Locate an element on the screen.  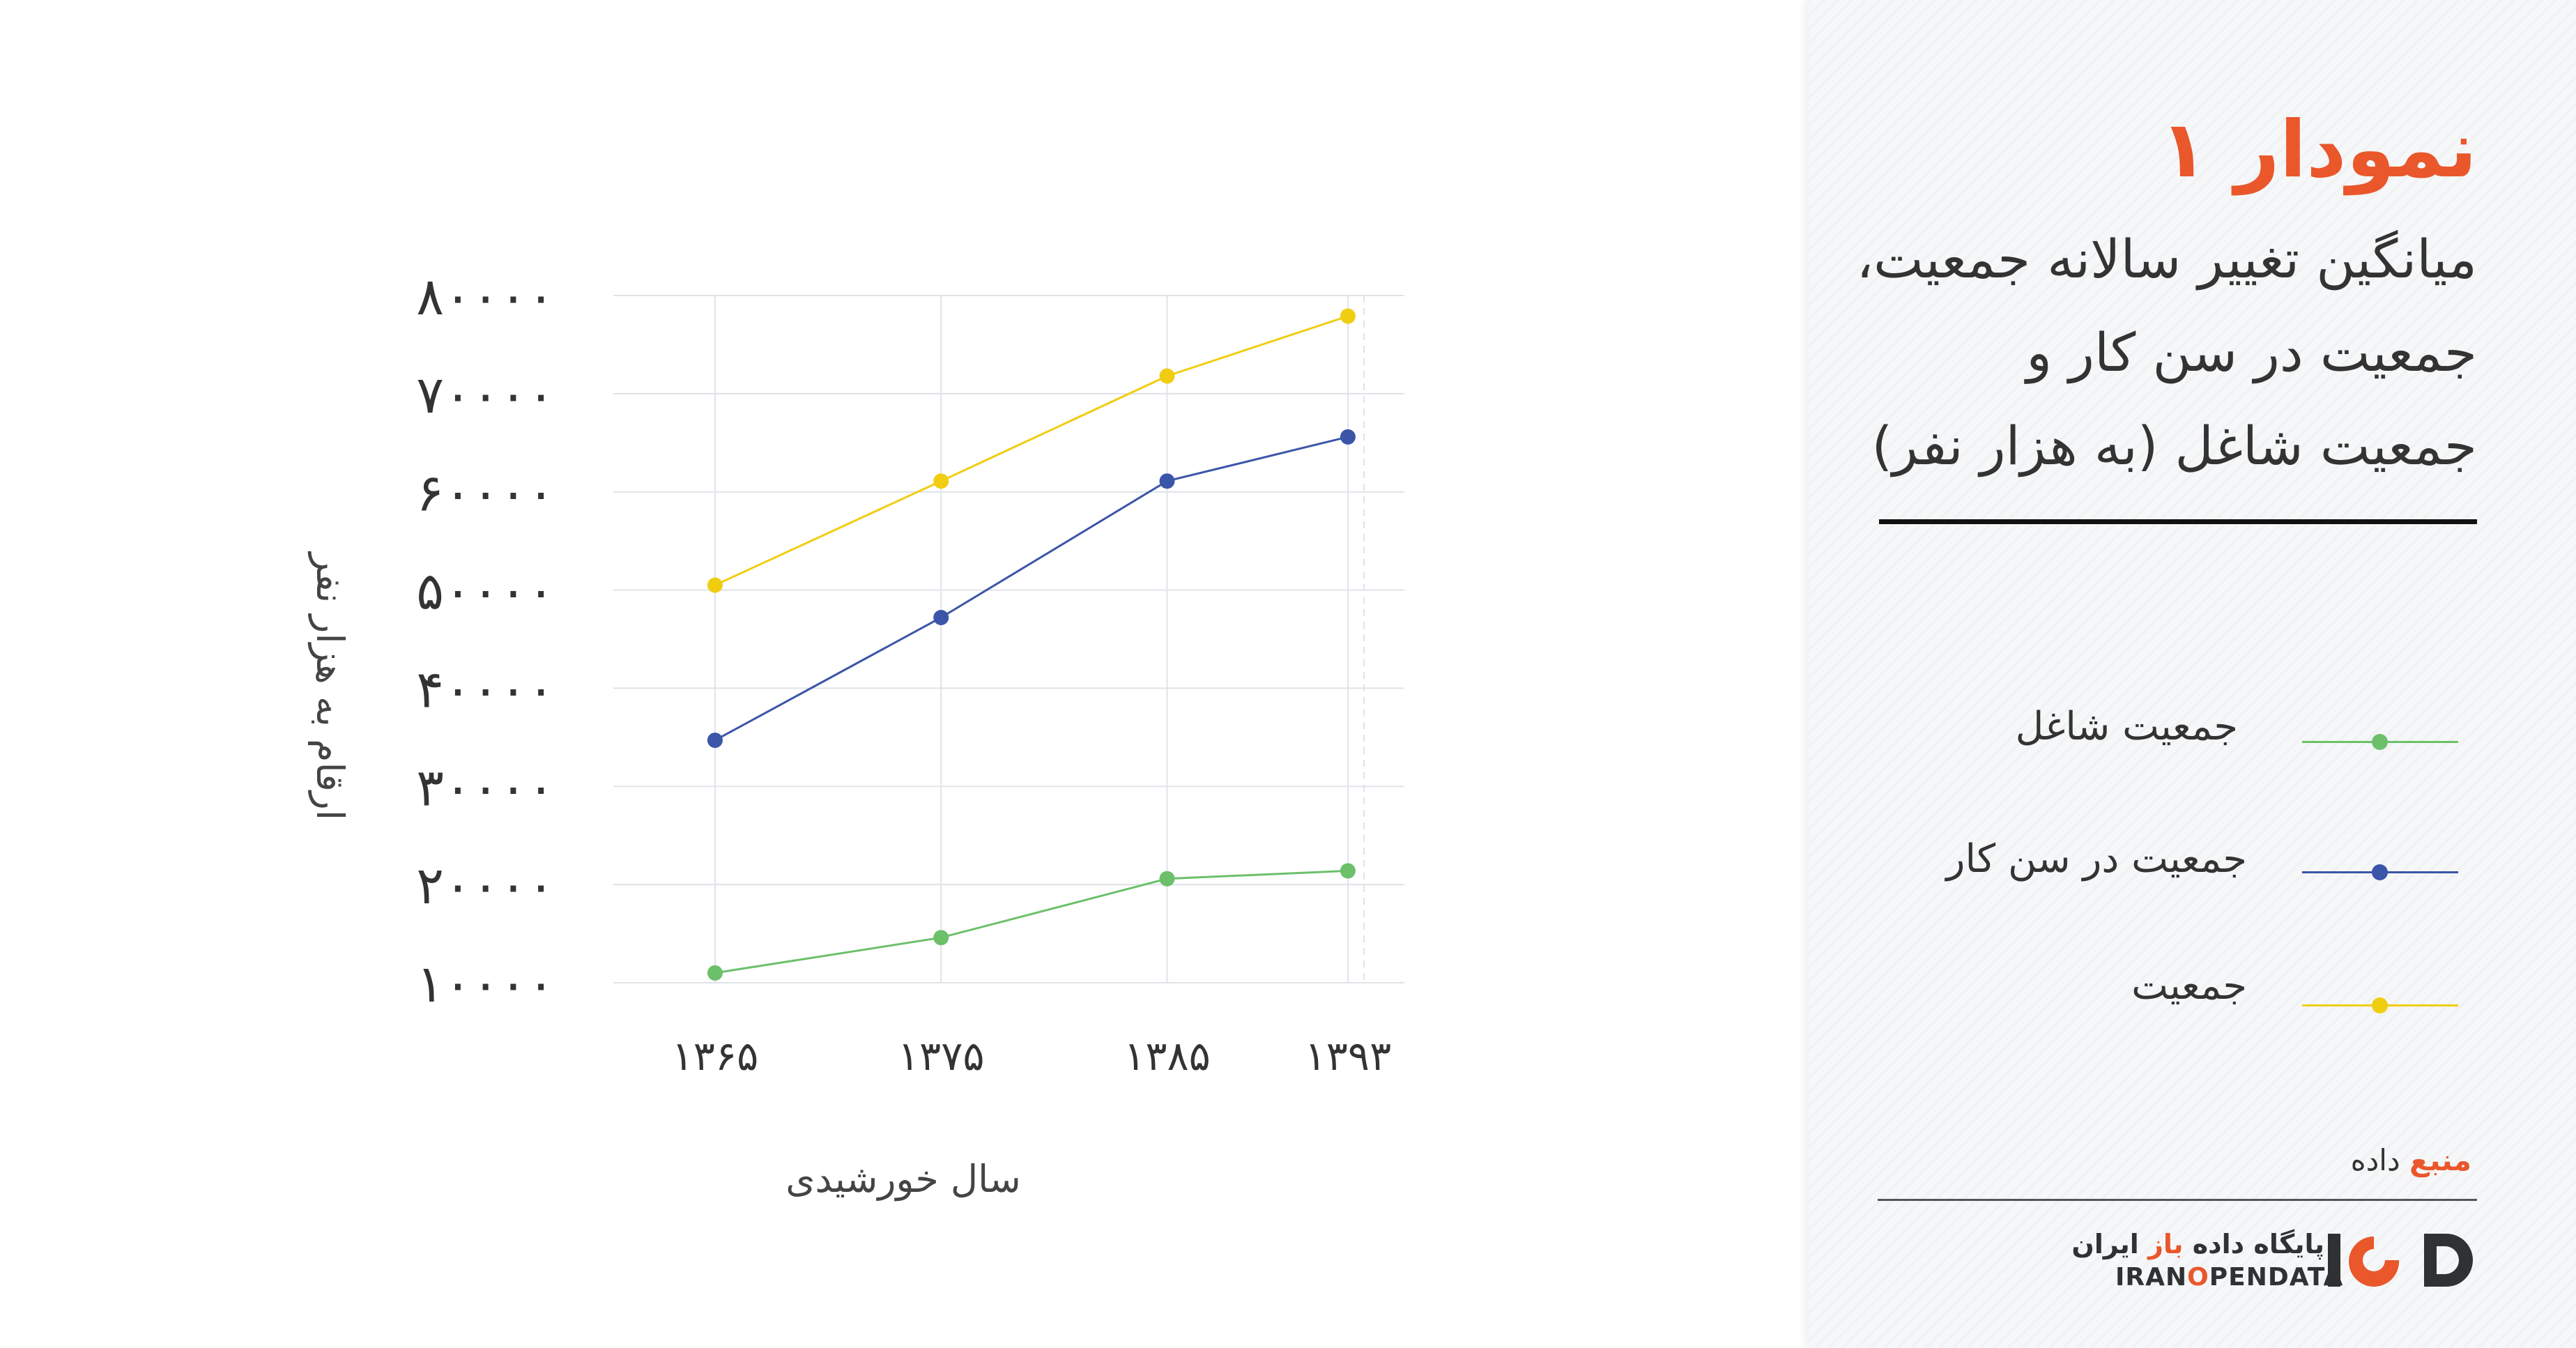
x-tick-labels: ۱۳۶۵ ۱۳۷۵ ۱۳۸۵ ۱۳۹۳ is located at coordinates (1032, 1056).